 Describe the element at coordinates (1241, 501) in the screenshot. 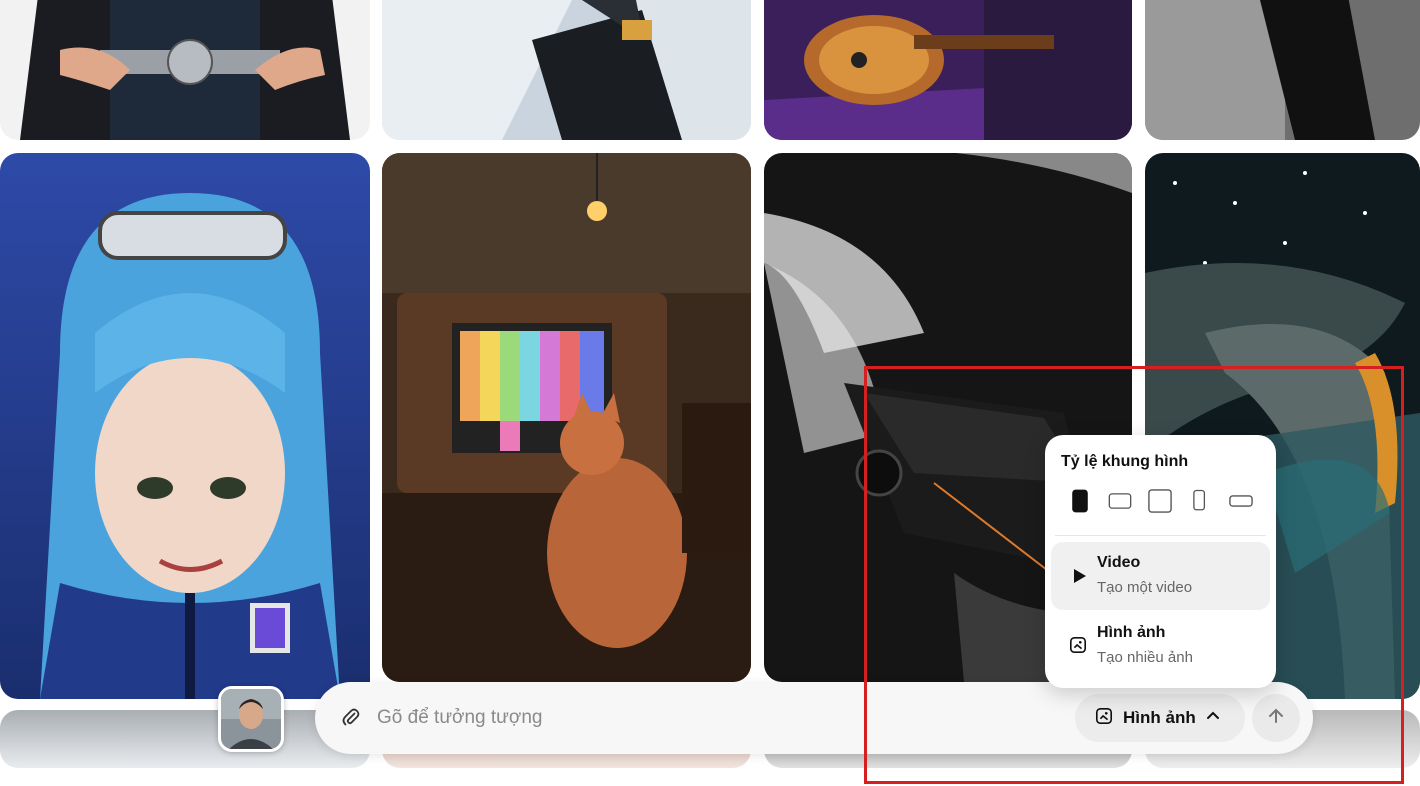

I see `ratio-wide-option` at that location.